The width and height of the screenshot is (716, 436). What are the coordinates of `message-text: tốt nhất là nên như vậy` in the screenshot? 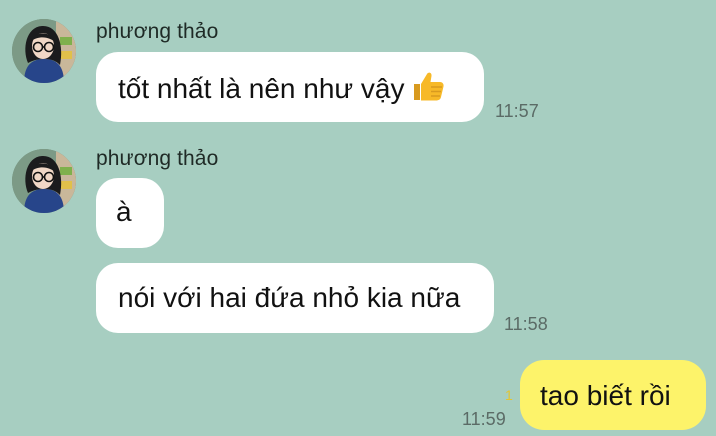 It's located at (261, 88).